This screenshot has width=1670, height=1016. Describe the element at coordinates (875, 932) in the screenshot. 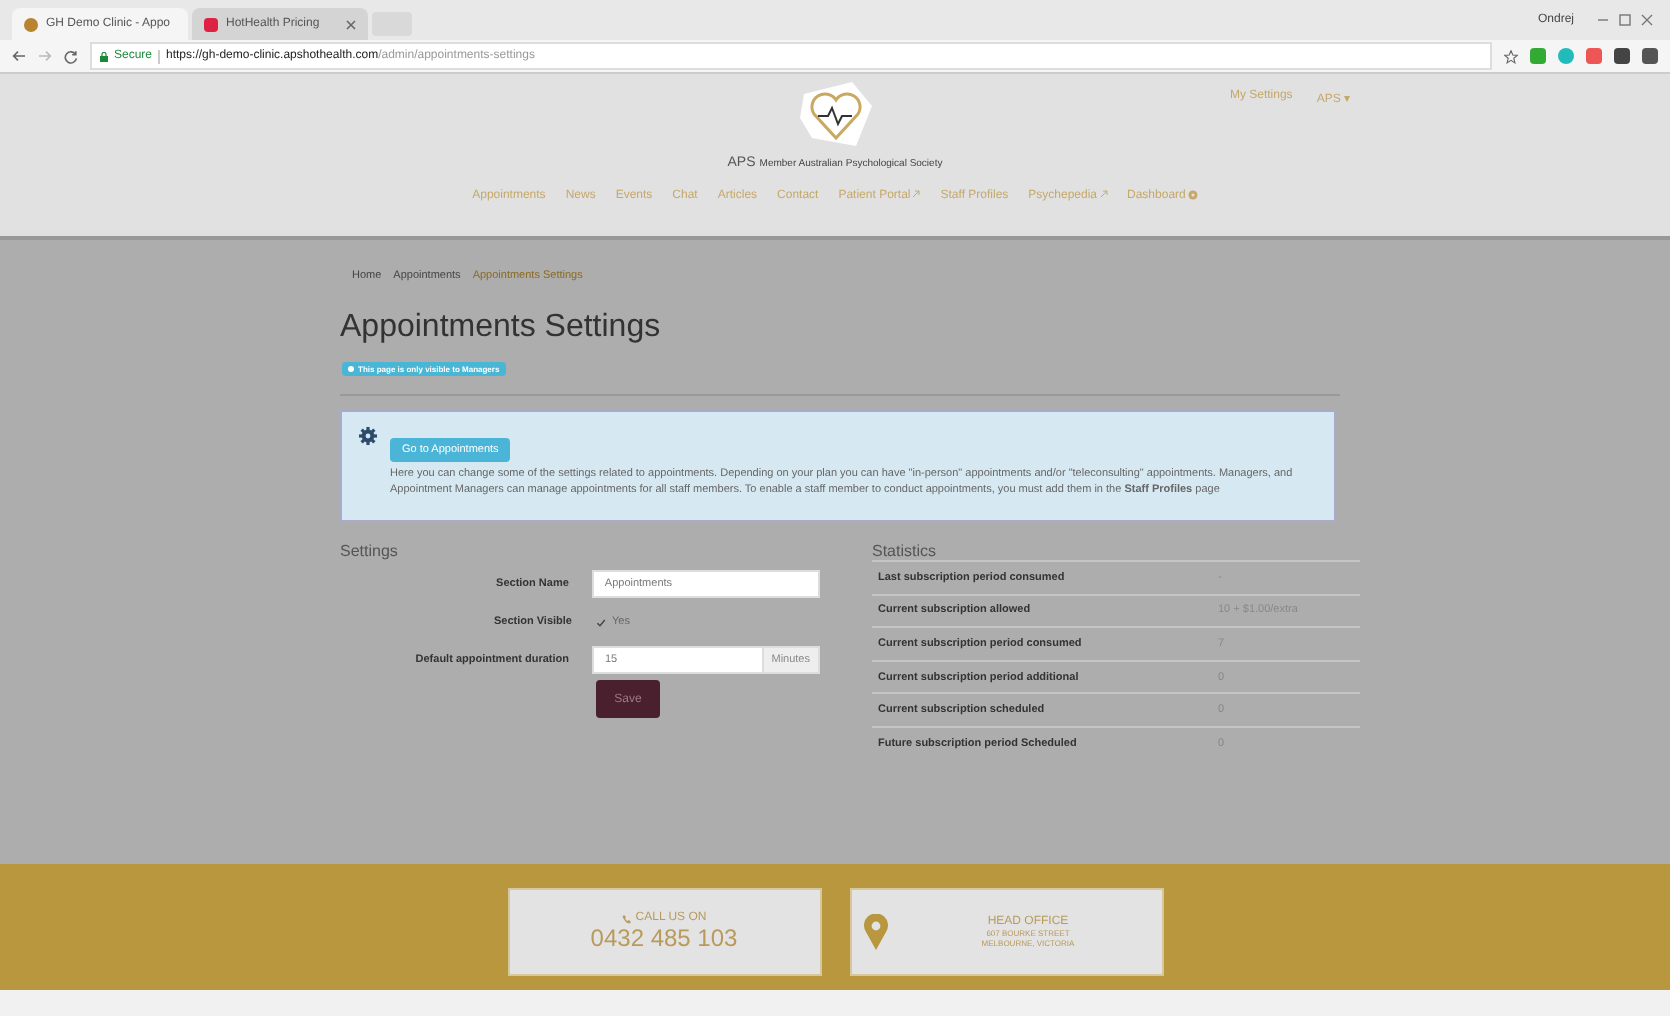

I see `location-pin-icon` at that location.